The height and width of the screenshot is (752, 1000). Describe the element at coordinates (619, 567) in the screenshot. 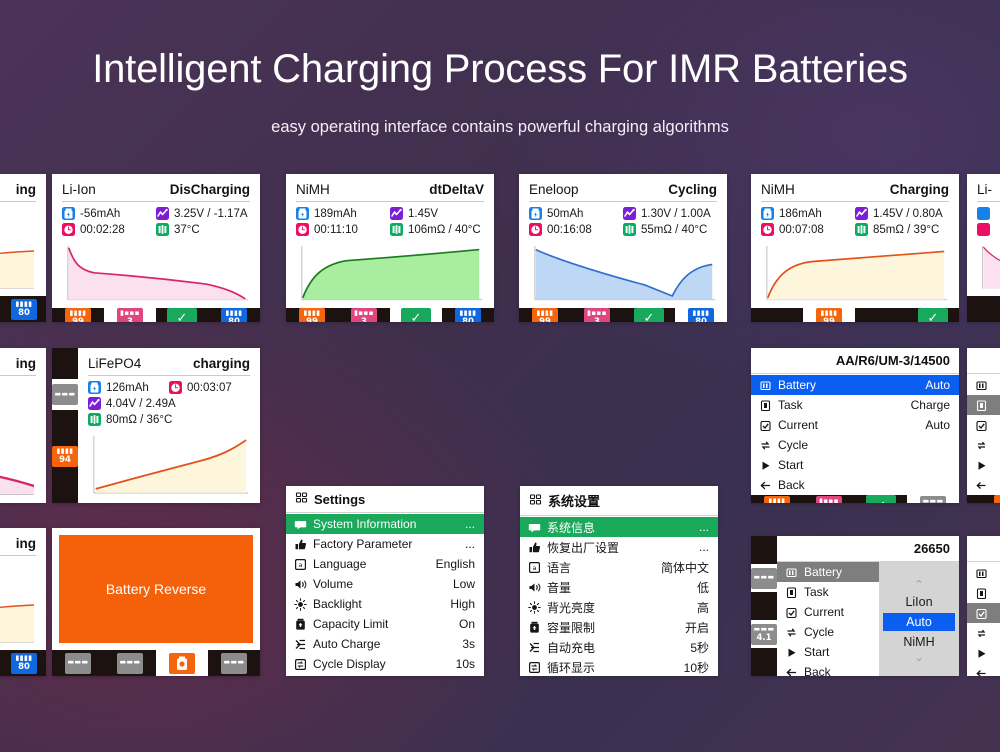

I see `menu-item-language: a 语言 简体中文` at that location.